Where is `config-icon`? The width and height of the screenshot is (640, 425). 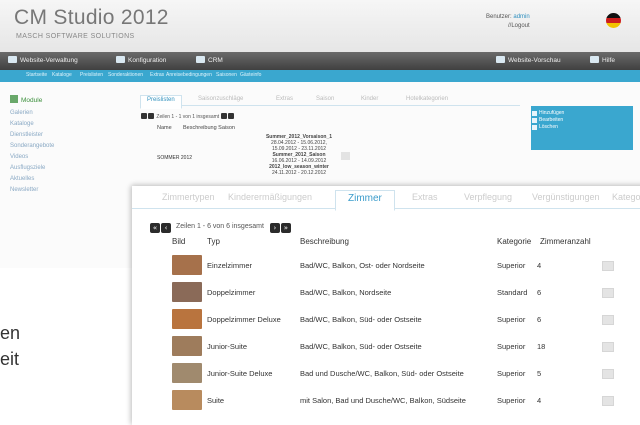 config-icon is located at coordinates (120, 59).